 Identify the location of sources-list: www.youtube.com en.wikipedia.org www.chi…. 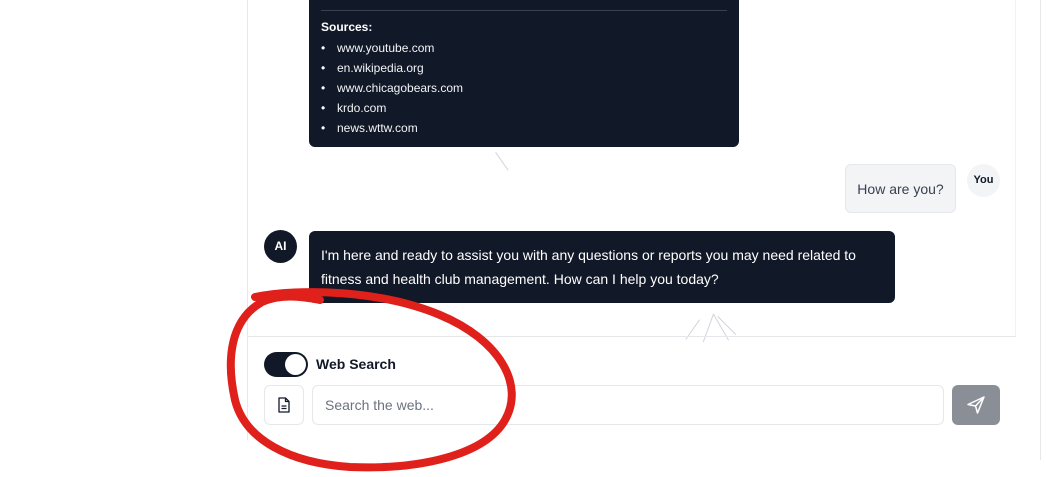
(392, 88).